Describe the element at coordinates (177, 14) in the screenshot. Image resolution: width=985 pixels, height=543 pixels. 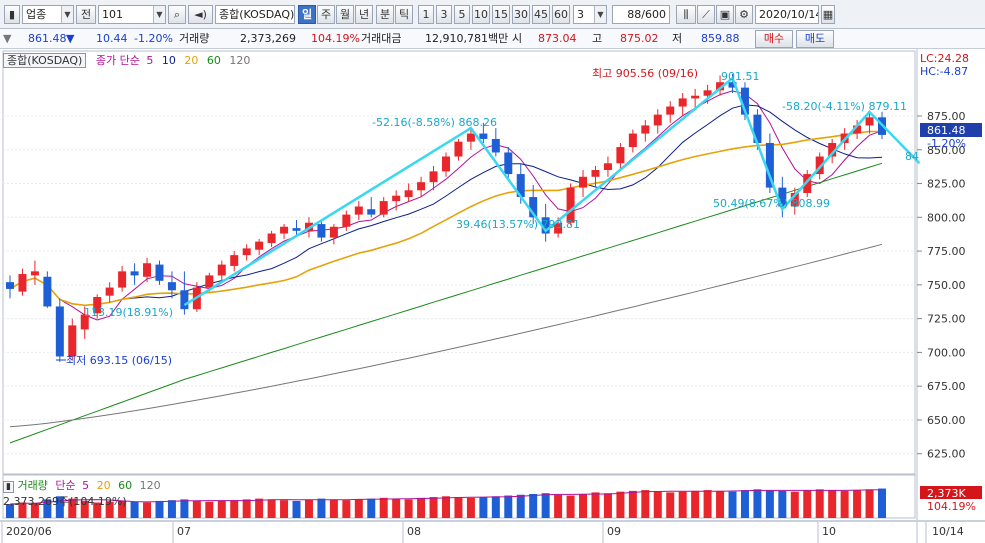
I see `search-icon: ⌕` at that location.